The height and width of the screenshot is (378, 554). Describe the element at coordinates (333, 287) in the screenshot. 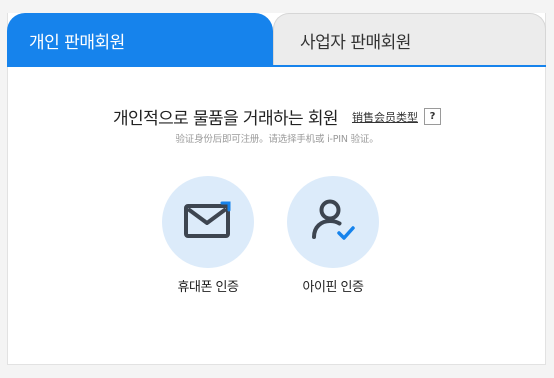

I see `ipin-verification-label: 아이핀 인증` at that location.